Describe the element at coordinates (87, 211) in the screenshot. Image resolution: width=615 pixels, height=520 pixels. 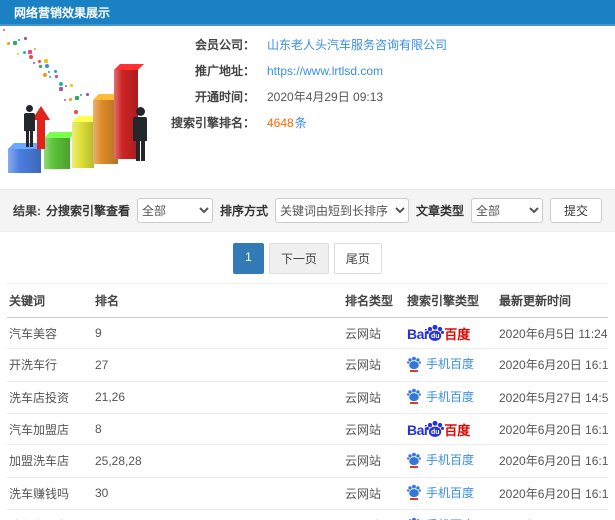
I see `engine-filter-label: 分搜索引擎查看` at that location.